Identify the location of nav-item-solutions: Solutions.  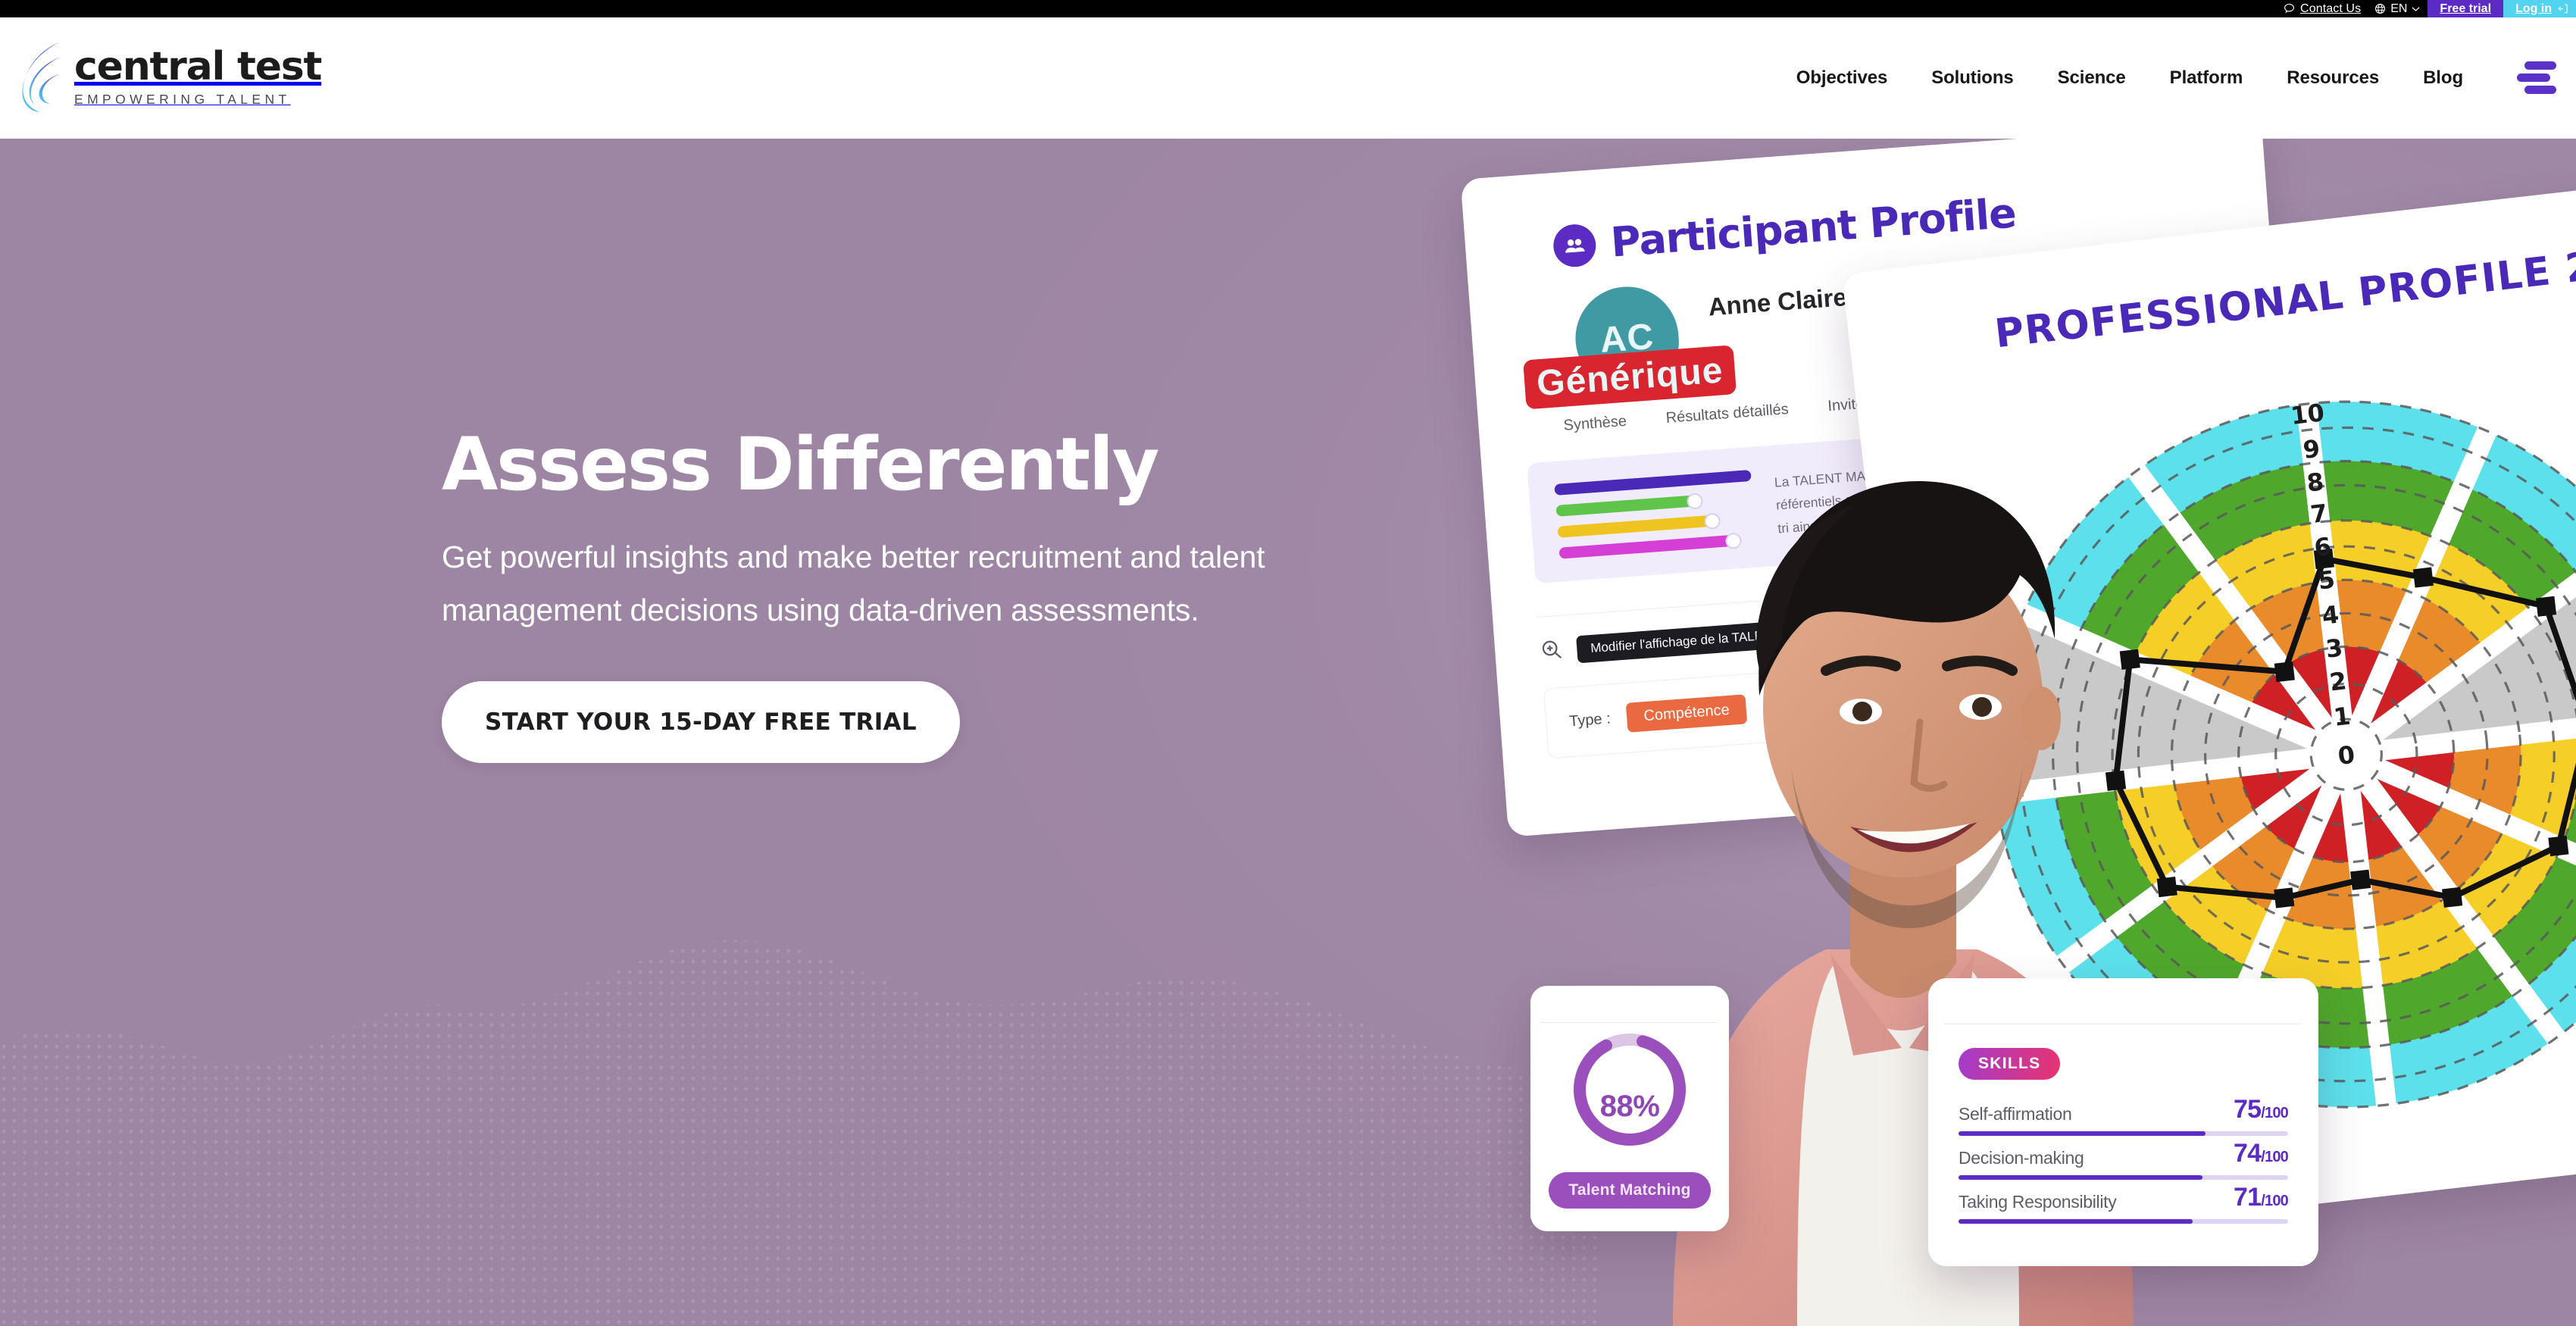
(1972, 78).